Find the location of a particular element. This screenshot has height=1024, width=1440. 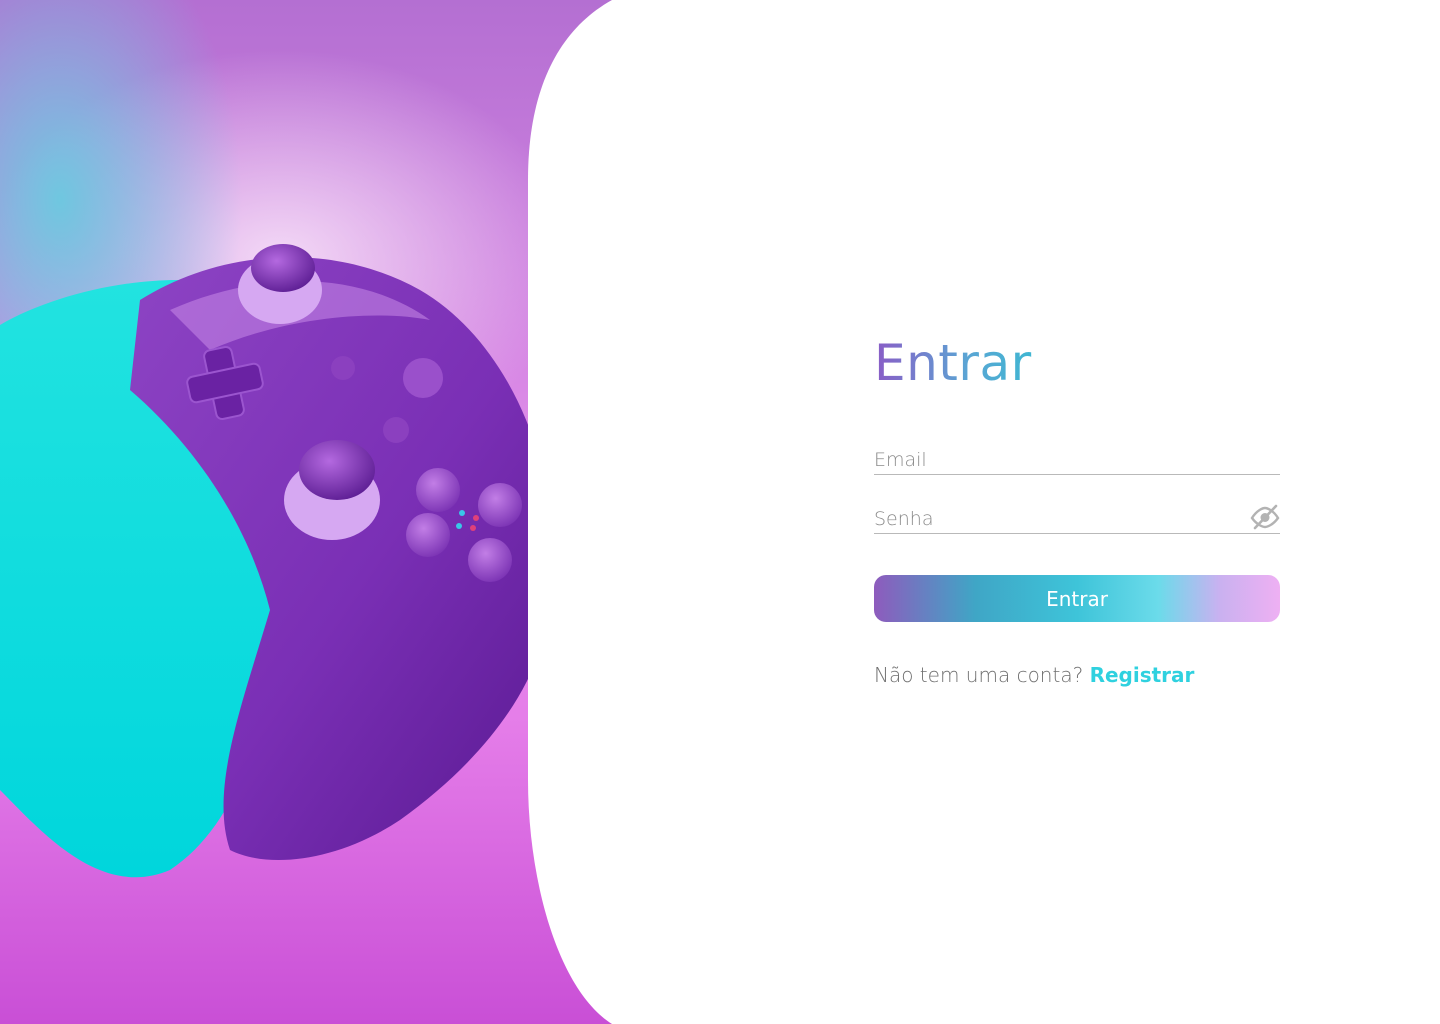

login-button: Entrar is located at coordinates (1077, 598).